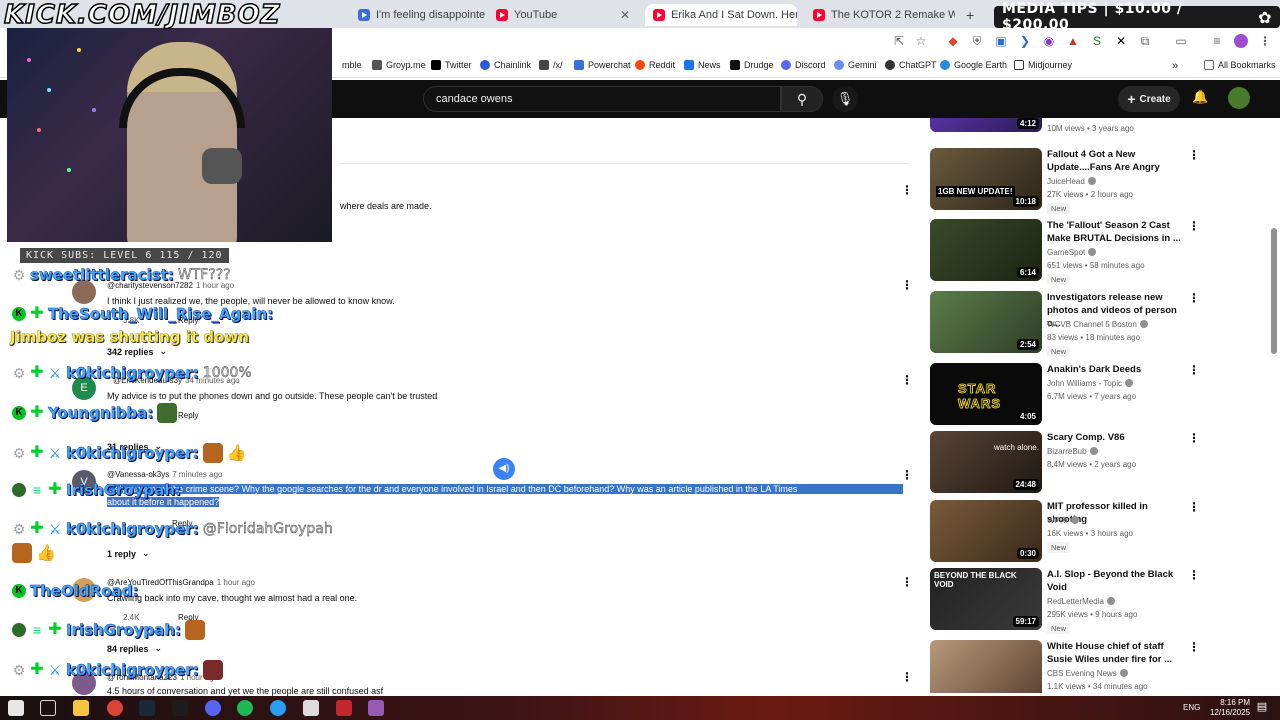 The height and width of the screenshot is (720, 1280). What do you see at coordinates (953, 41) in the screenshot?
I see `extension-icon: ◆` at bounding box center [953, 41].